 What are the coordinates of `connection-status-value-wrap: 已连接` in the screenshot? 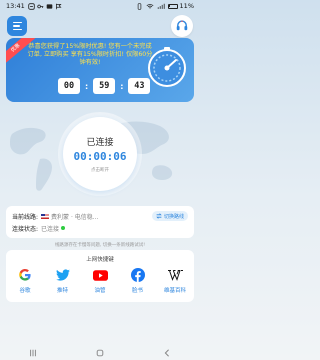 It's located at (53, 228).